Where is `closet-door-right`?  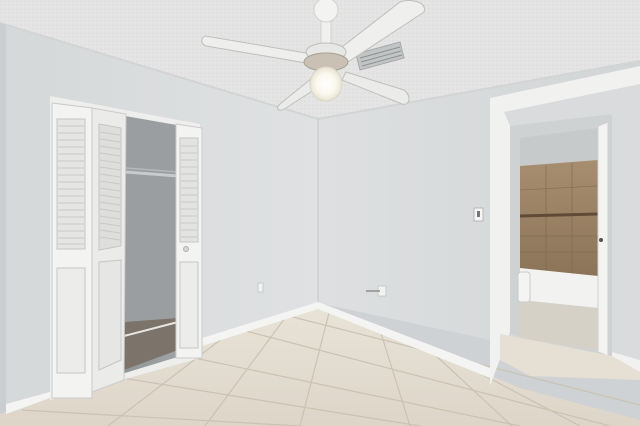 closet-door-right is located at coordinates (189, 241).